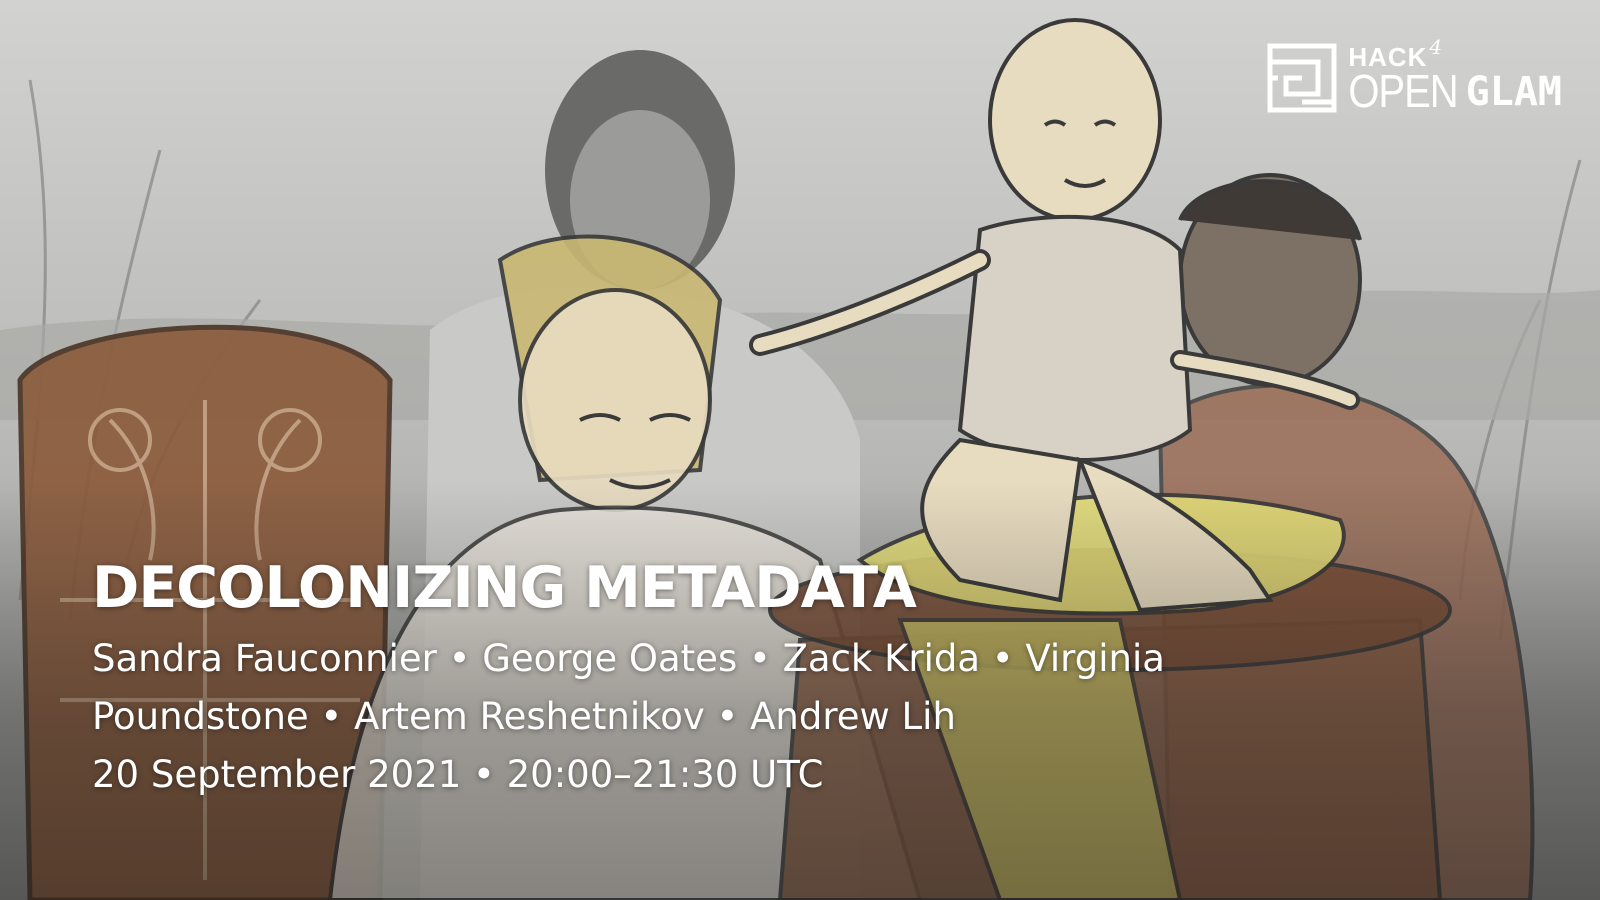 The height and width of the screenshot is (900, 1600). I want to click on logo-wordmark: HACK 4 OPEN GLAM, so click(1455, 77).